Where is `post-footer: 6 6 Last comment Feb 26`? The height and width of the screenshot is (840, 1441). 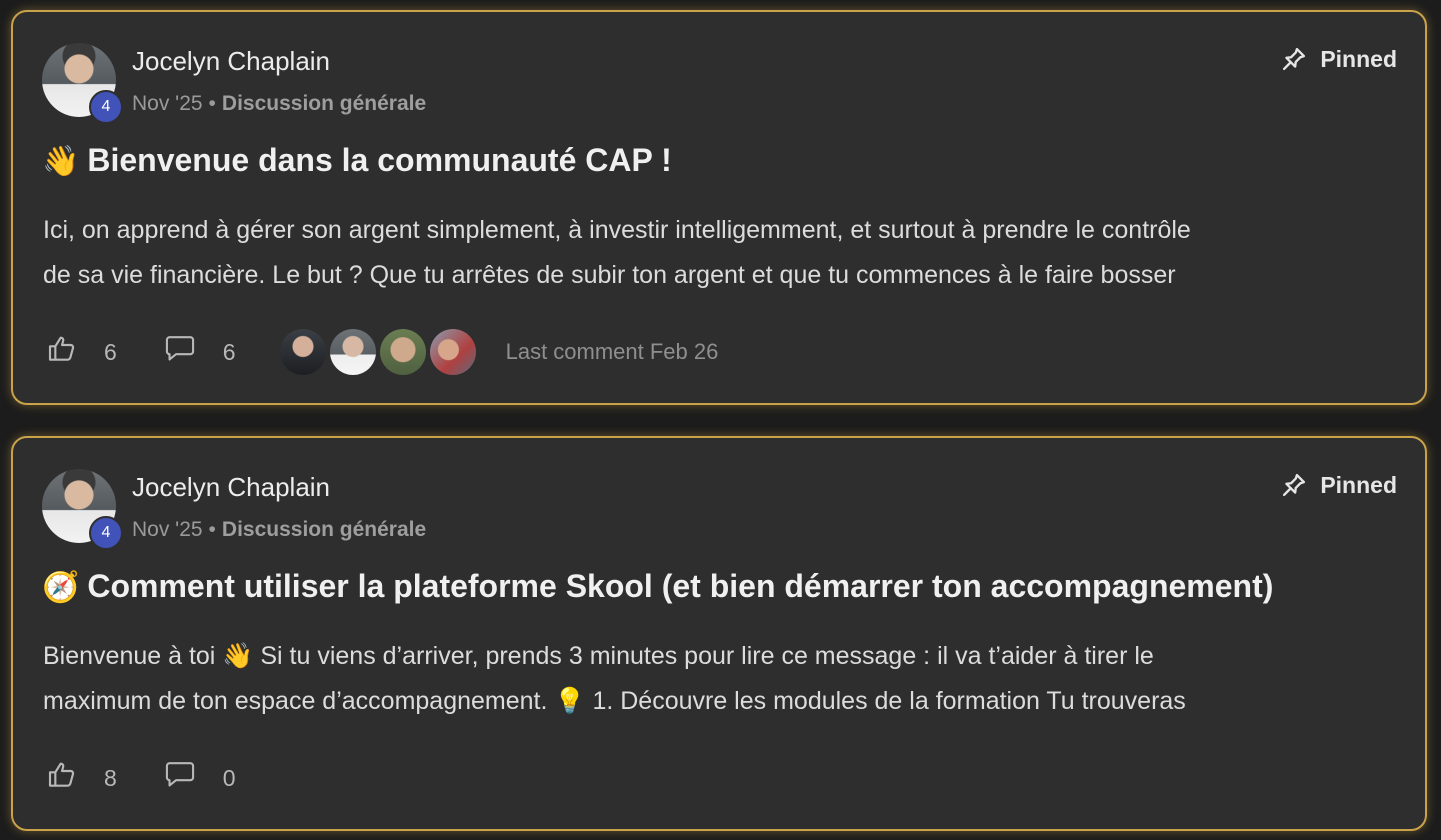
post-footer: 6 6 Last comment Feb 26 is located at coordinates (382, 352).